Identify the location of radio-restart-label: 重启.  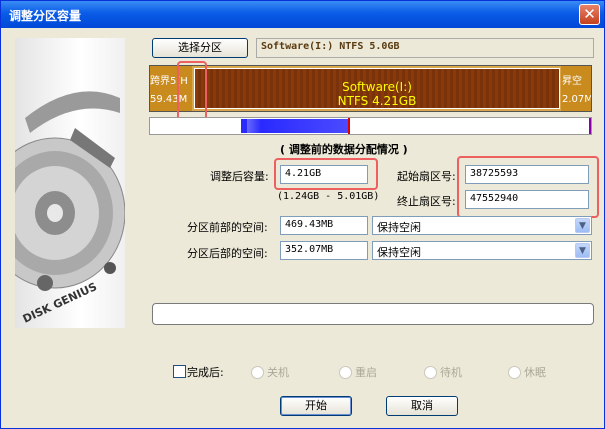
(366, 372).